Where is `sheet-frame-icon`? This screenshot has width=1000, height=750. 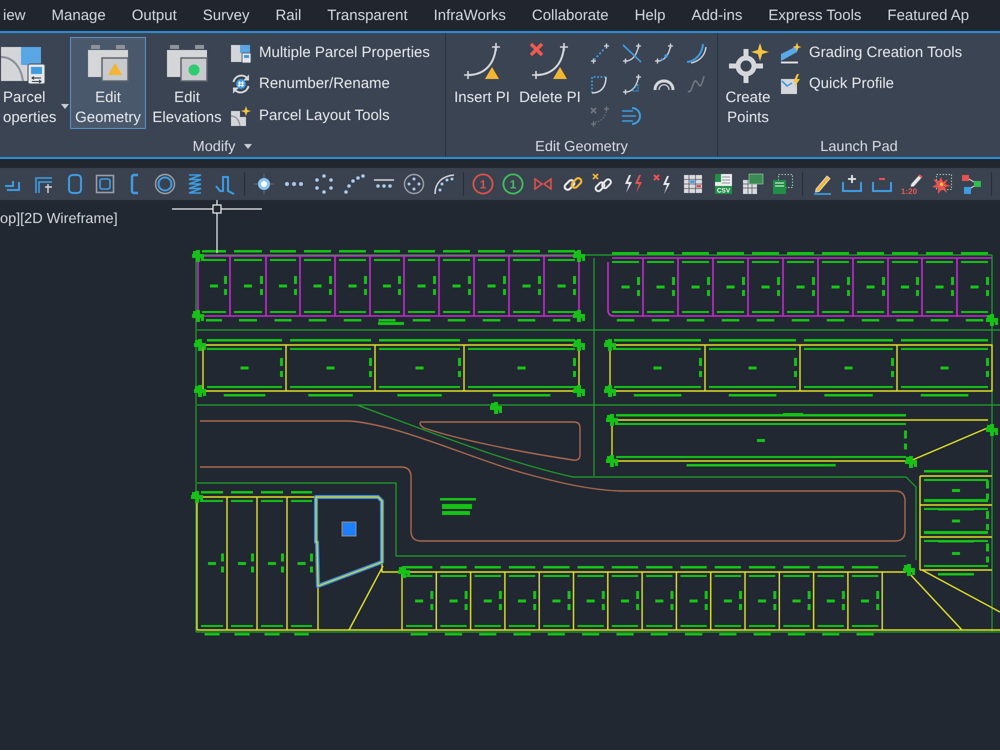 sheet-frame-icon is located at coordinates (783, 184).